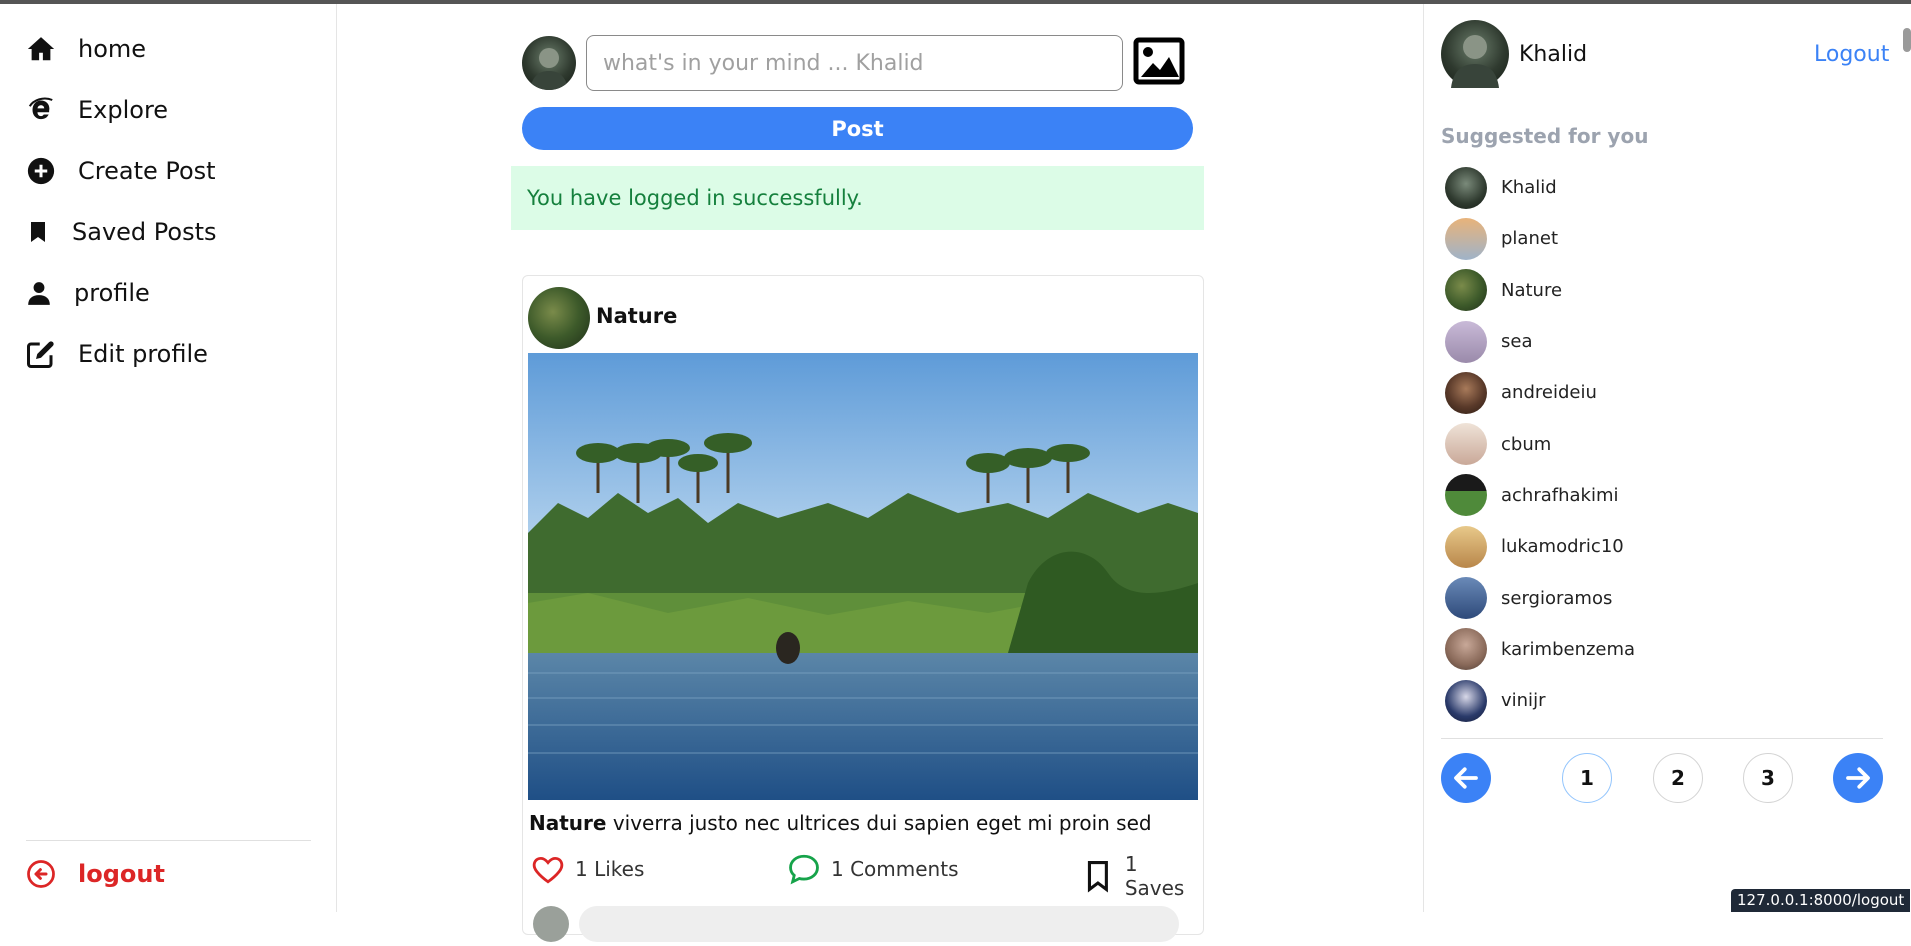 The width and height of the screenshot is (1911, 946). I want to click on suggestion-name: vinijr, so click(1523, 701).